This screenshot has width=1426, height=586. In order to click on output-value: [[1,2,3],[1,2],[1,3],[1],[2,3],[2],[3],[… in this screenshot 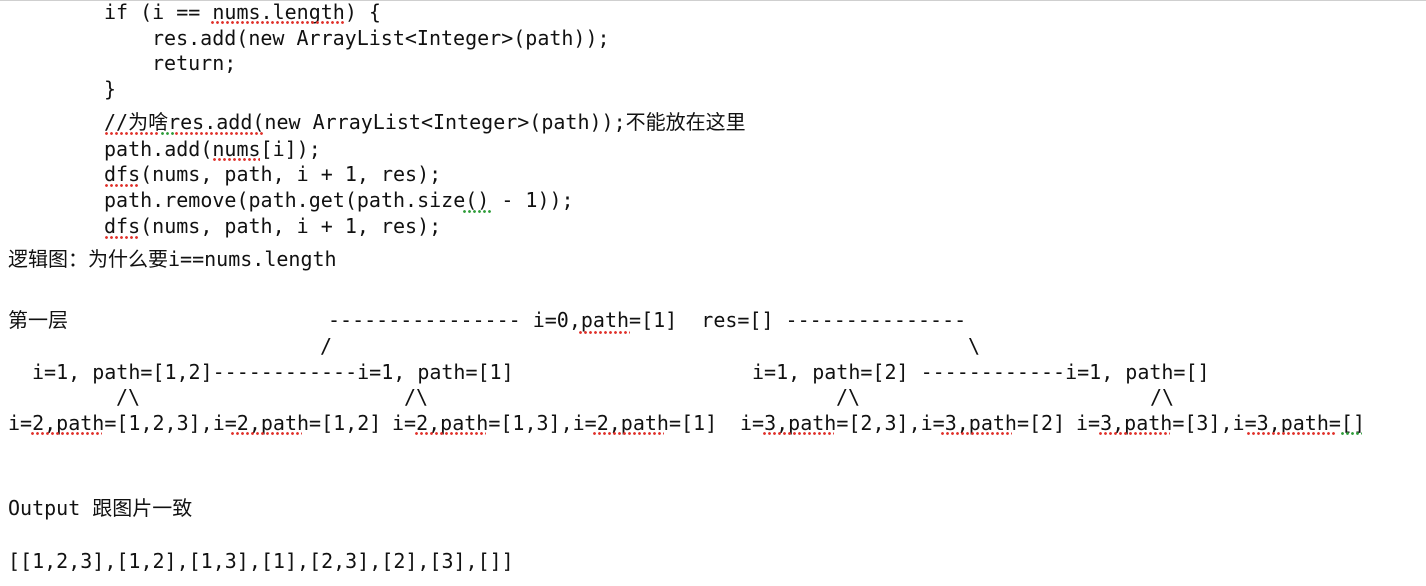, I will do `click(261, 561)`.